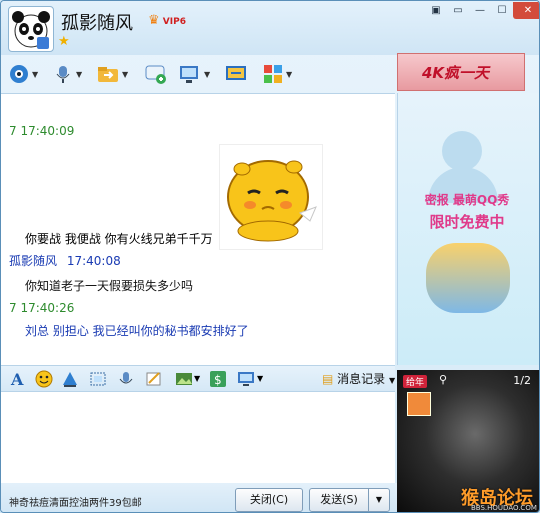 Image resolution: width=540 pixels, height=513 pixels. I want to click on voice-call-button: ▼, so click(67, 74).